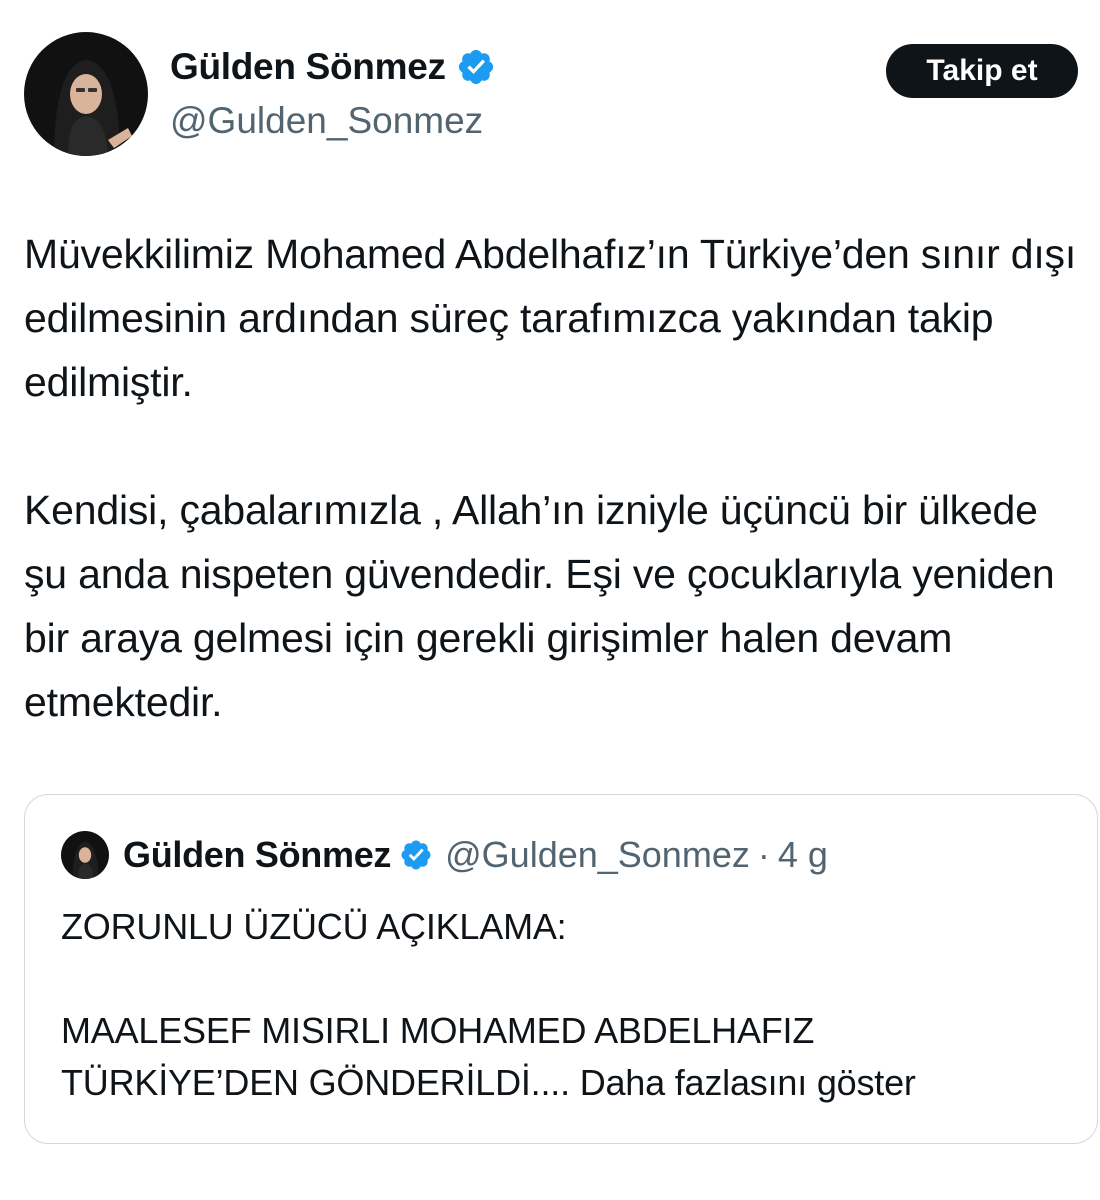  What do you see at coordinates (597, 854) in the screenshot?
I see `quoted-author-handle: @Gulden_Sonmez` at bounding box center [597, 854].